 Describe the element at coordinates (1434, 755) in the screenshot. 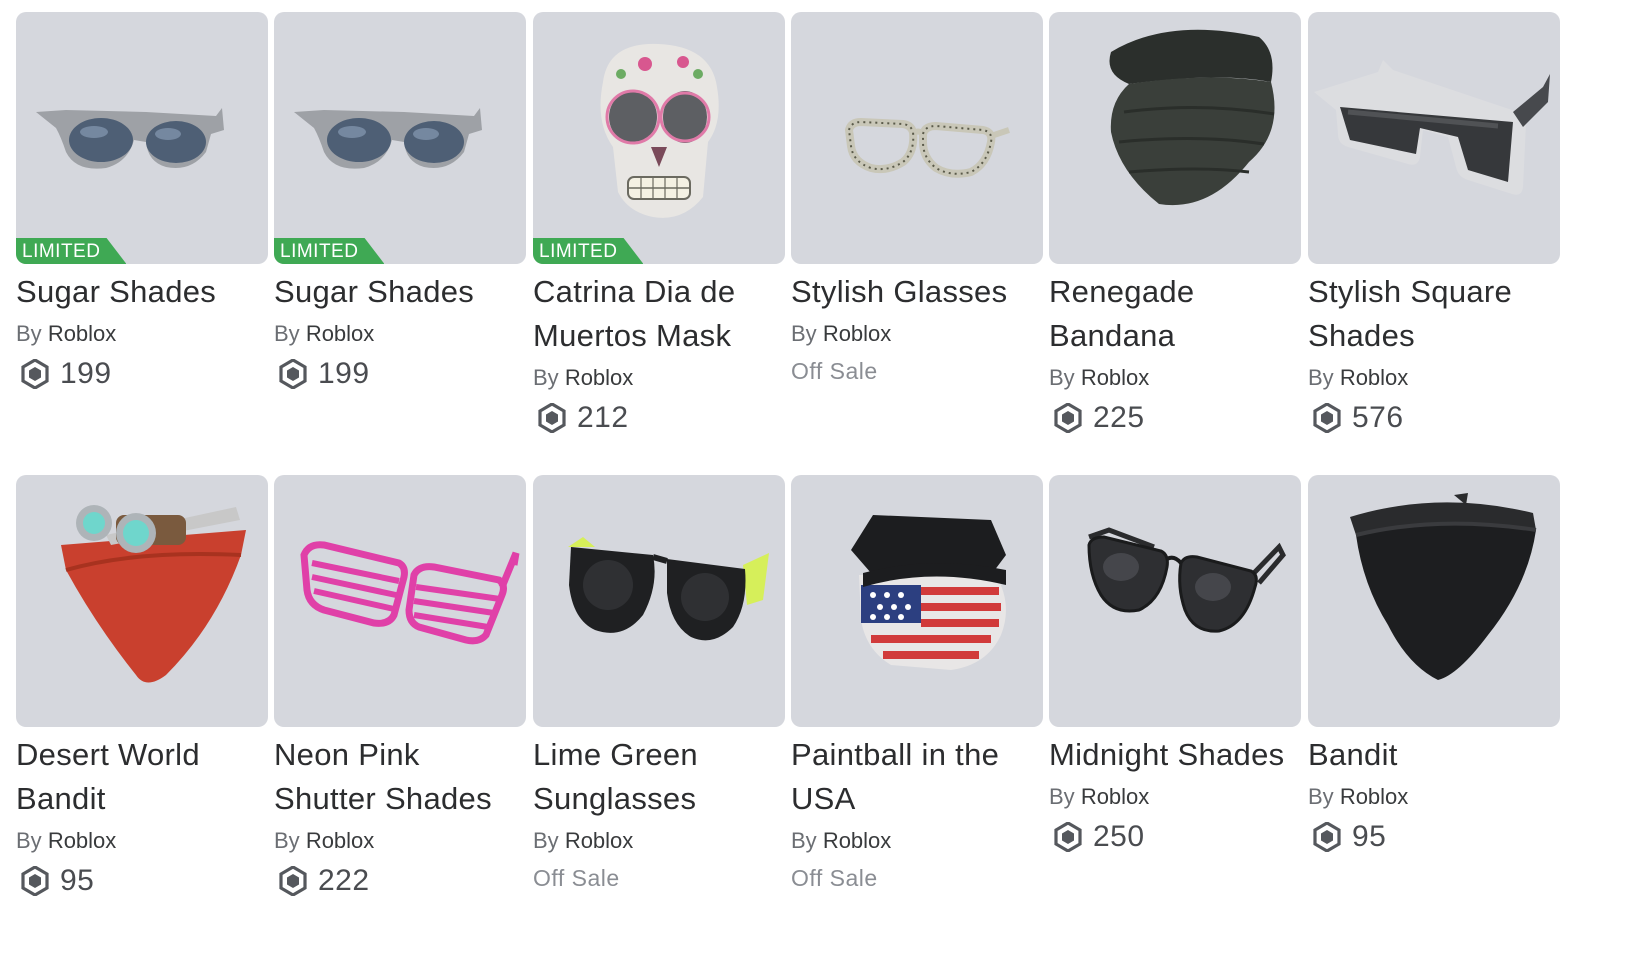

I see `item-name: Bandit` at that location.